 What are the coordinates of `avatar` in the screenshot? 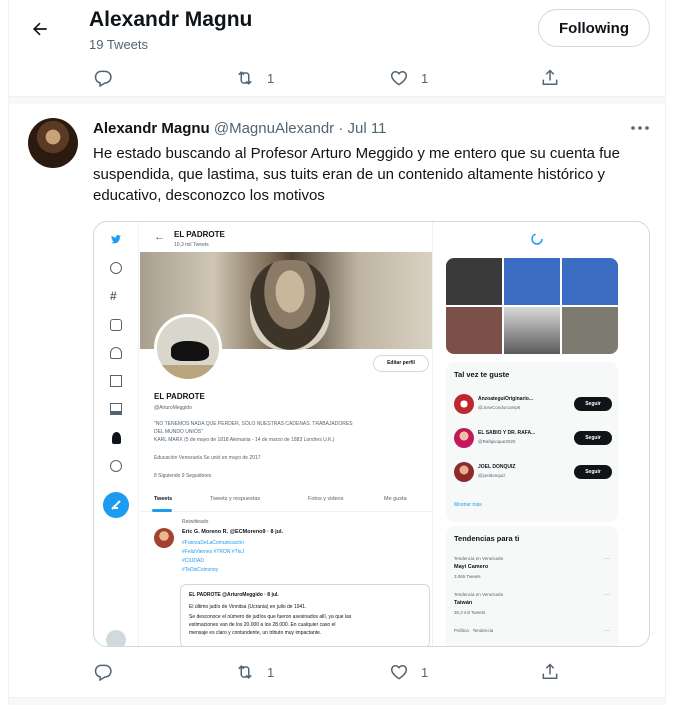 It's located at (53, 143).